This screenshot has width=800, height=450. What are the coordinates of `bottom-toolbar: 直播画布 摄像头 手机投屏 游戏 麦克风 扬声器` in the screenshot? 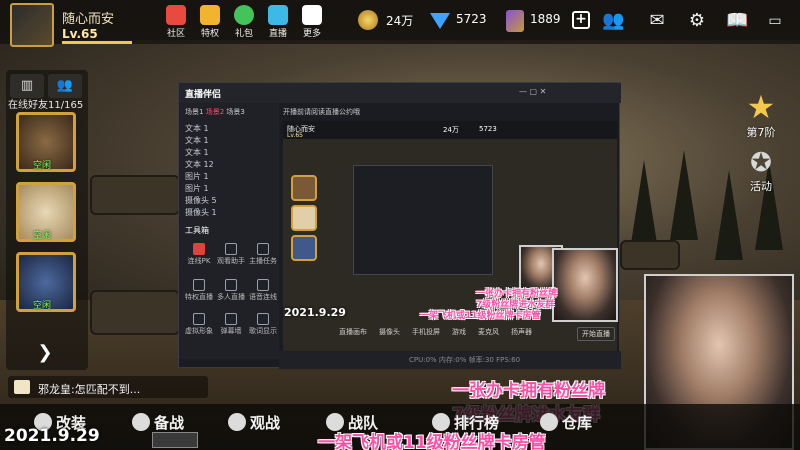 It's located at (435, 332).